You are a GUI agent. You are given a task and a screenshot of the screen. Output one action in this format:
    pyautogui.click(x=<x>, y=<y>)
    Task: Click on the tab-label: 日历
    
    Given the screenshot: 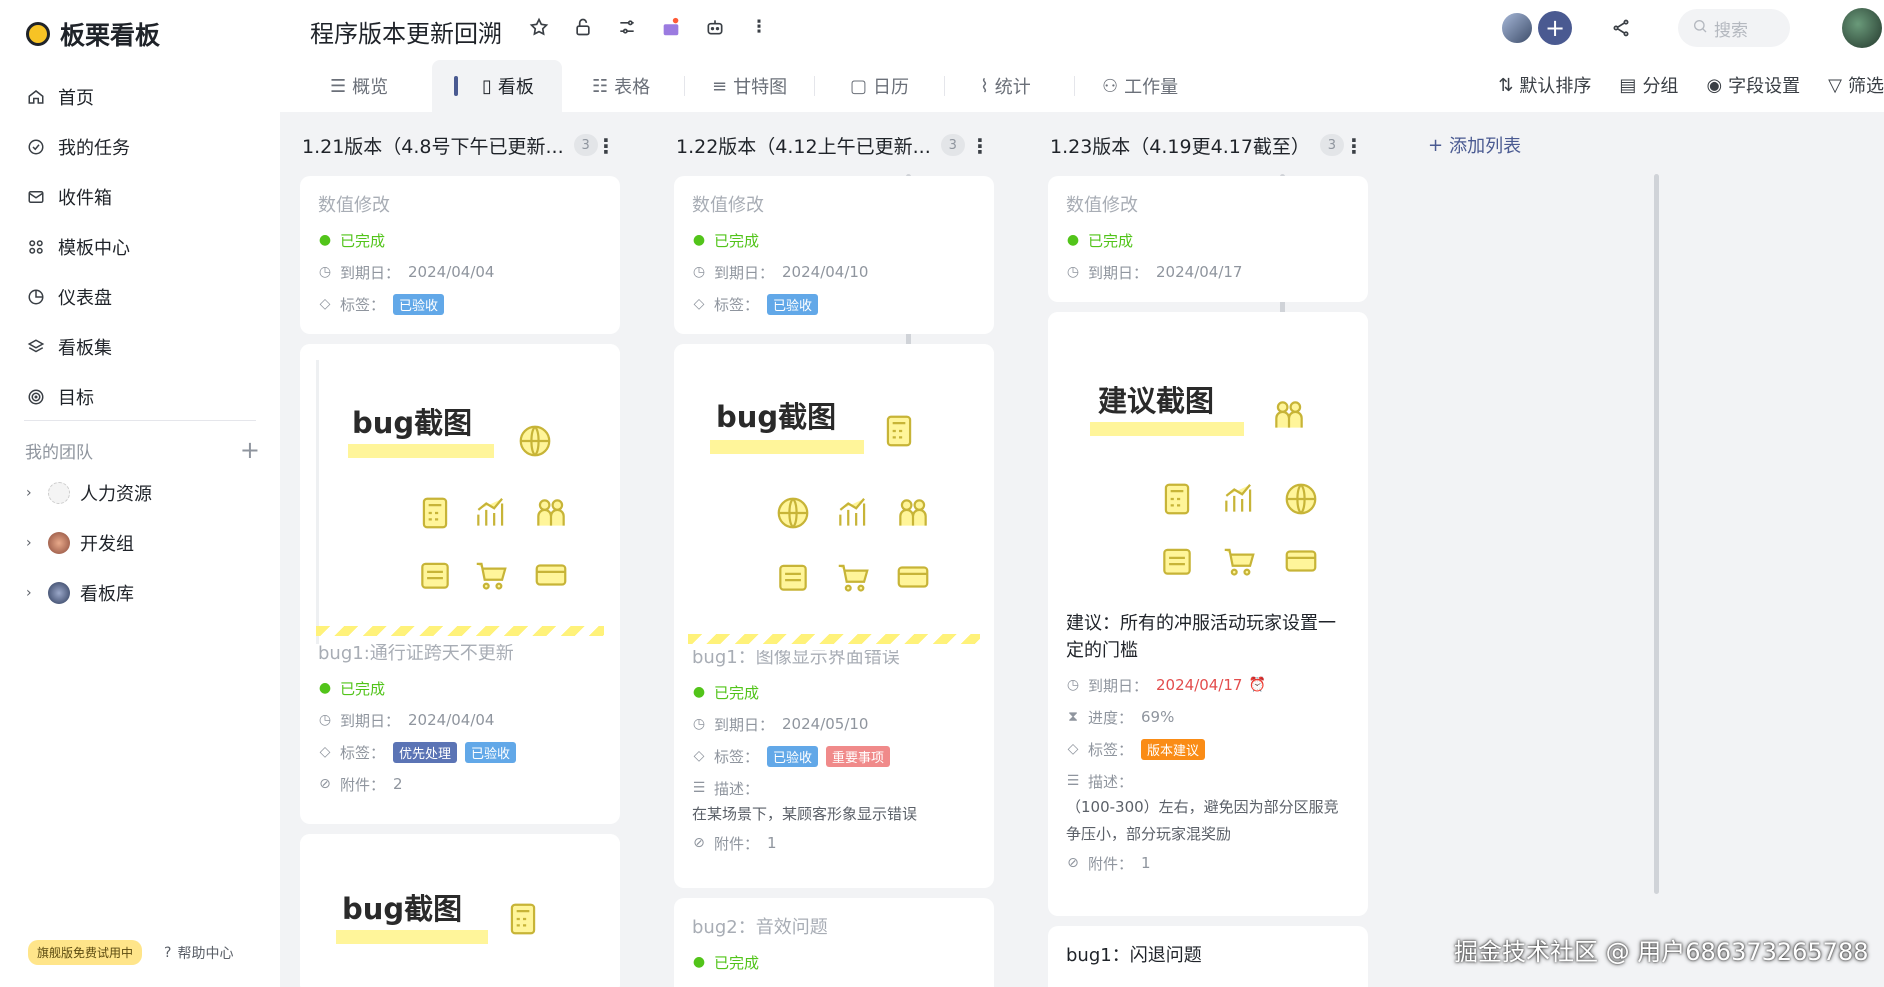 What is the action you would take?
    pyautogui.click(x=891, y=87)
    